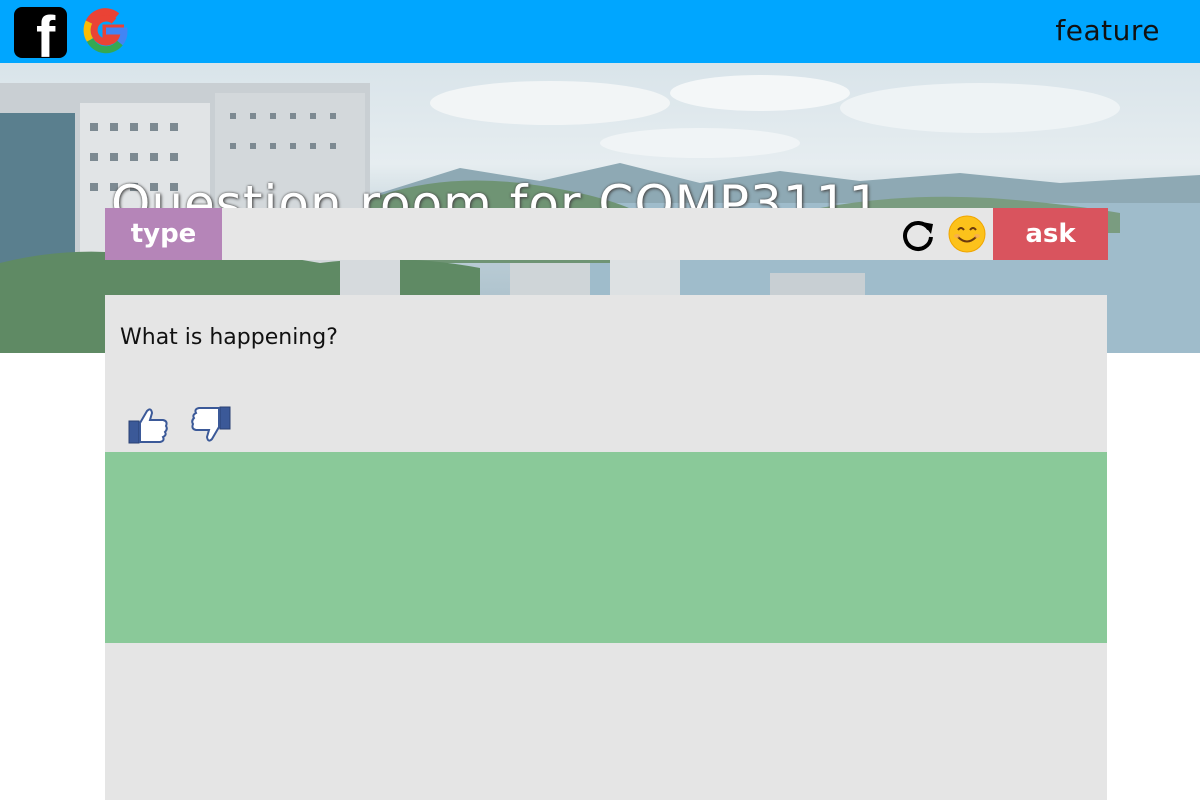 The width and height of the screenshot is (1200, 800). I want to click on ask-button: ask, so click(1050, 234).